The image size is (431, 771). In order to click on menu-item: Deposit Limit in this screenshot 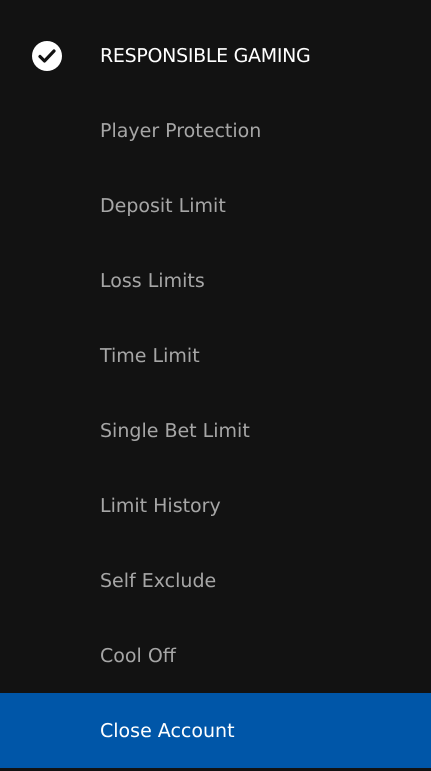, I will do `click(215, 205)`.